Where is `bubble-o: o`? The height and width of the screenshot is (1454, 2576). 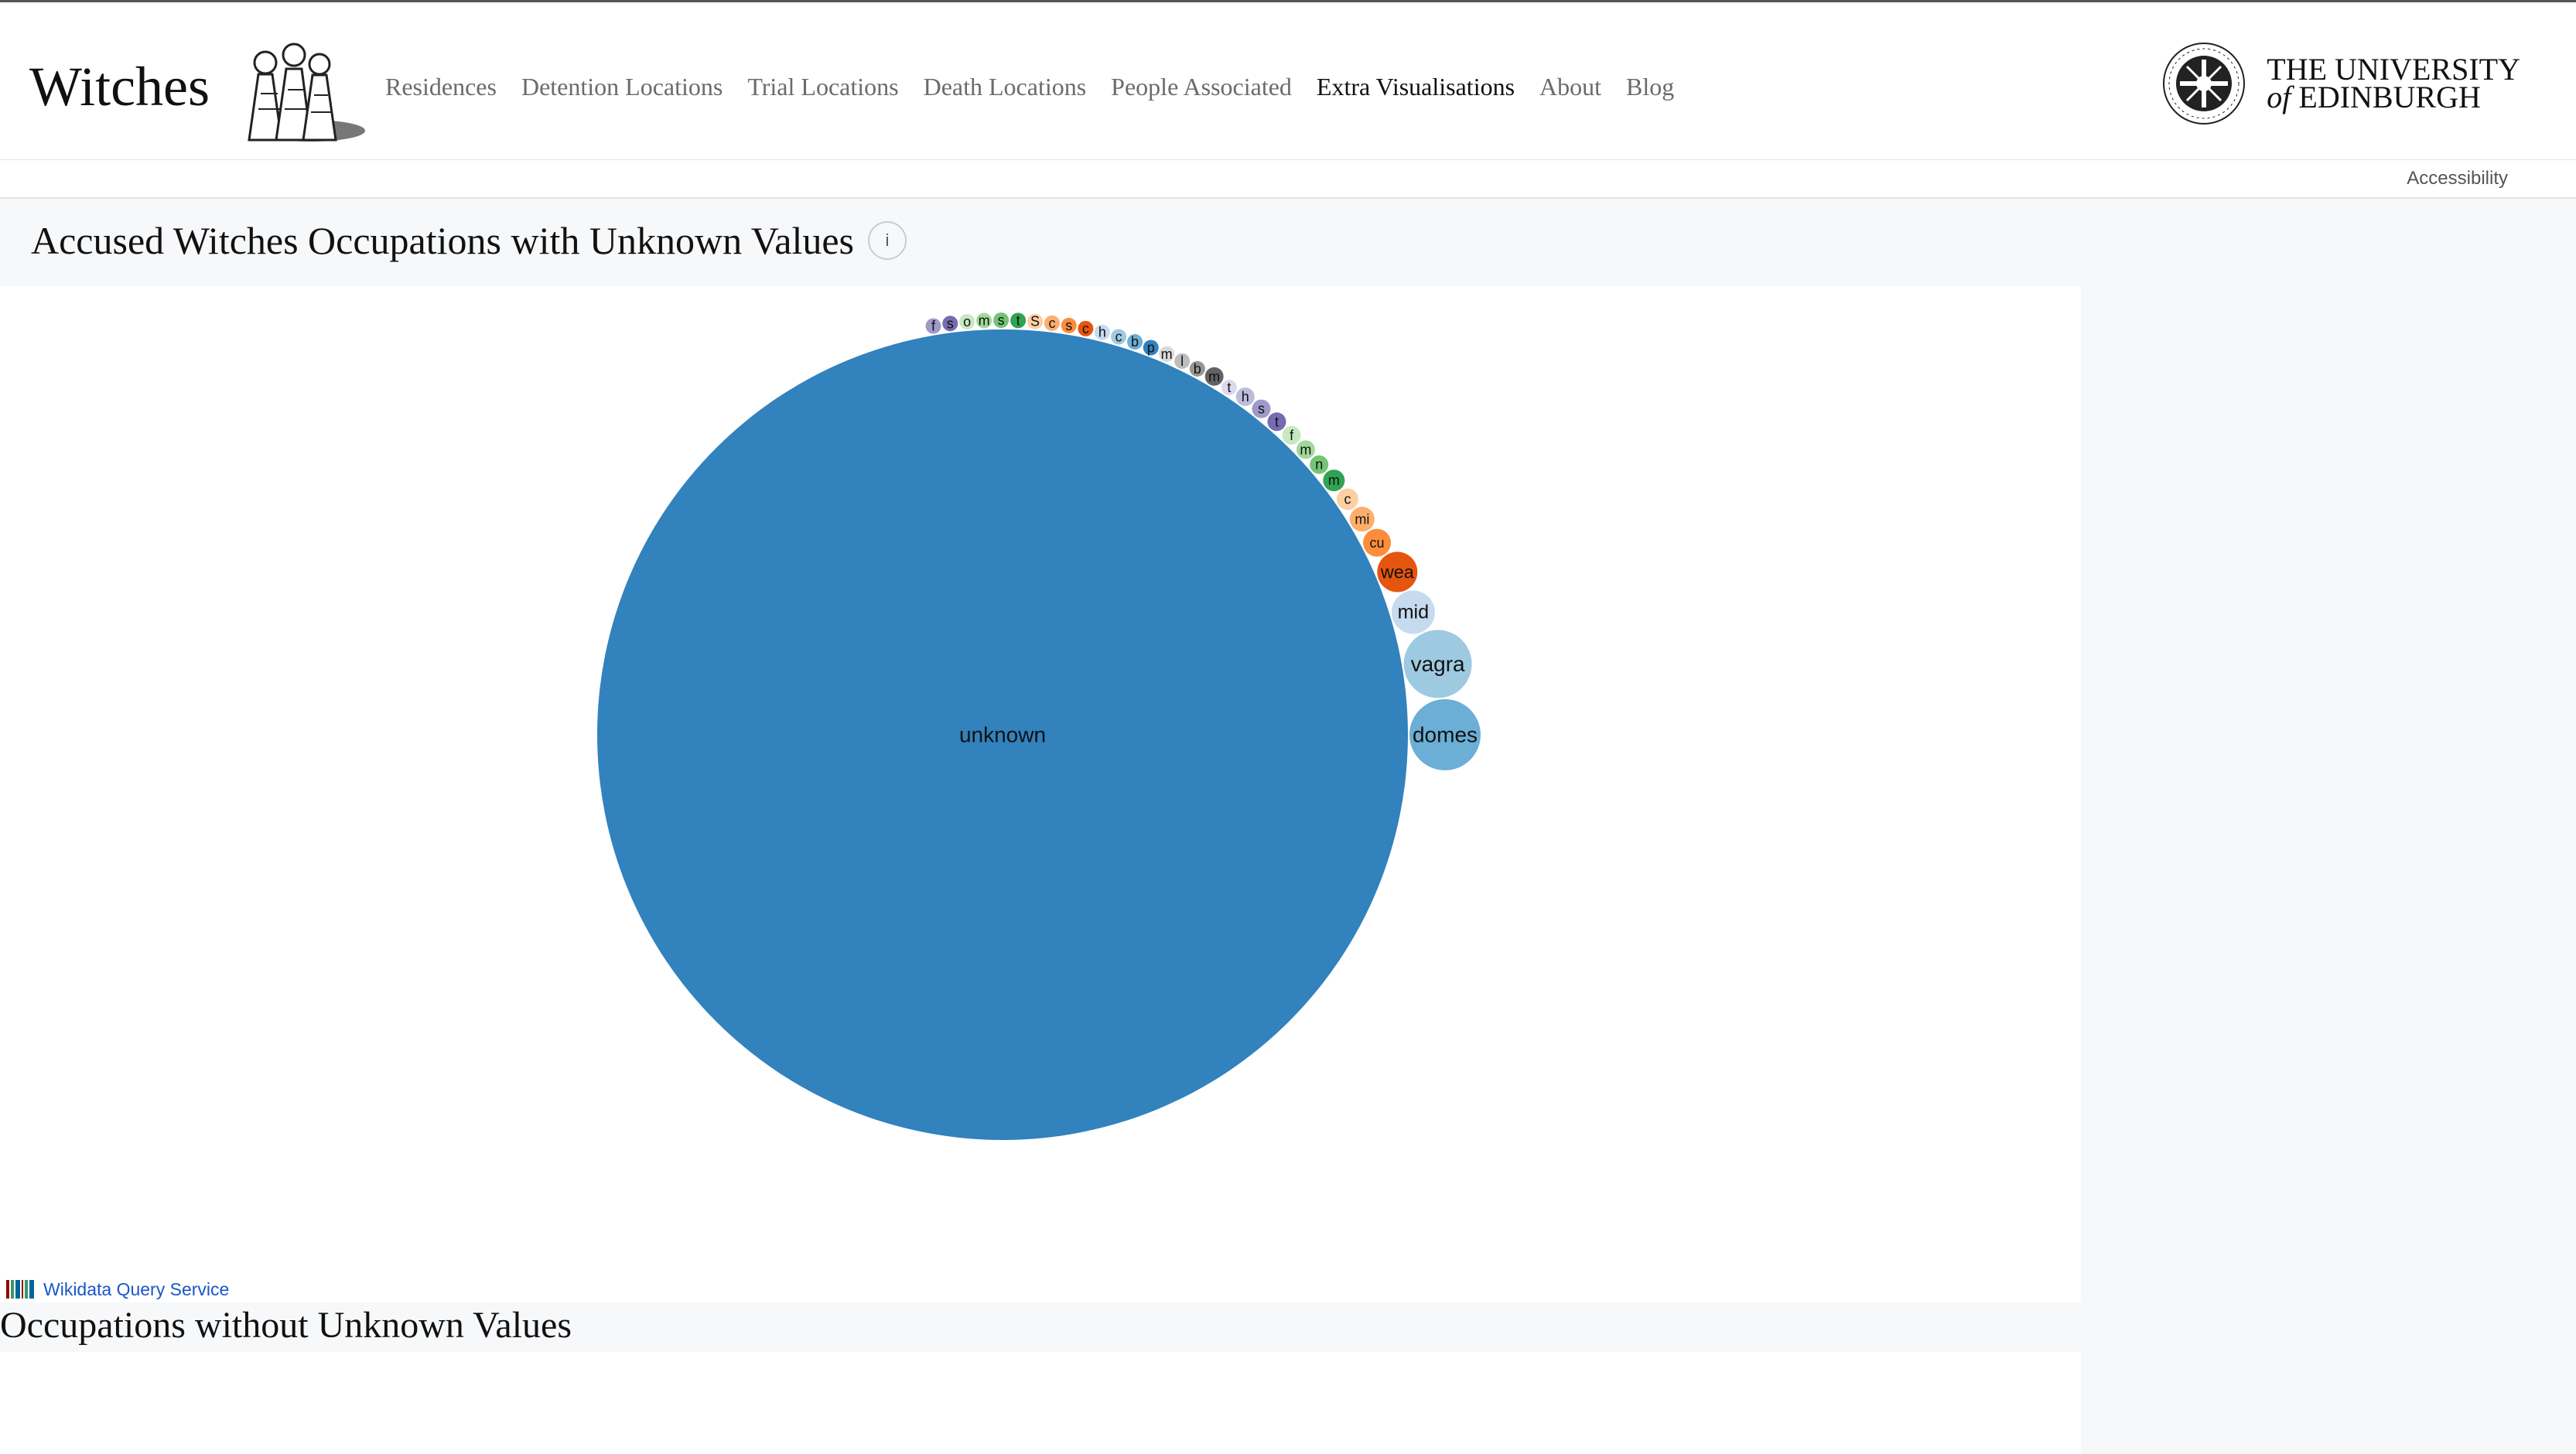
bubble-o: o is located at coordinates (967, 321).